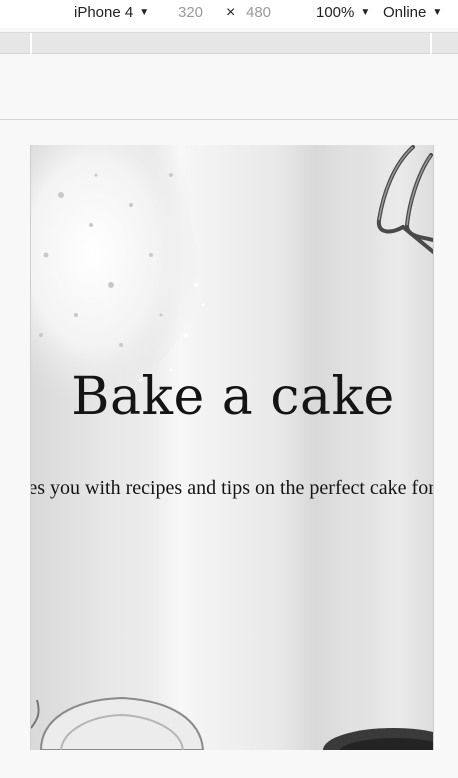 This screenshot has height=778, width=458. Describe the element at coordinates (405, 12) in the screenshot. I see `throttle-label: Online` at that location.